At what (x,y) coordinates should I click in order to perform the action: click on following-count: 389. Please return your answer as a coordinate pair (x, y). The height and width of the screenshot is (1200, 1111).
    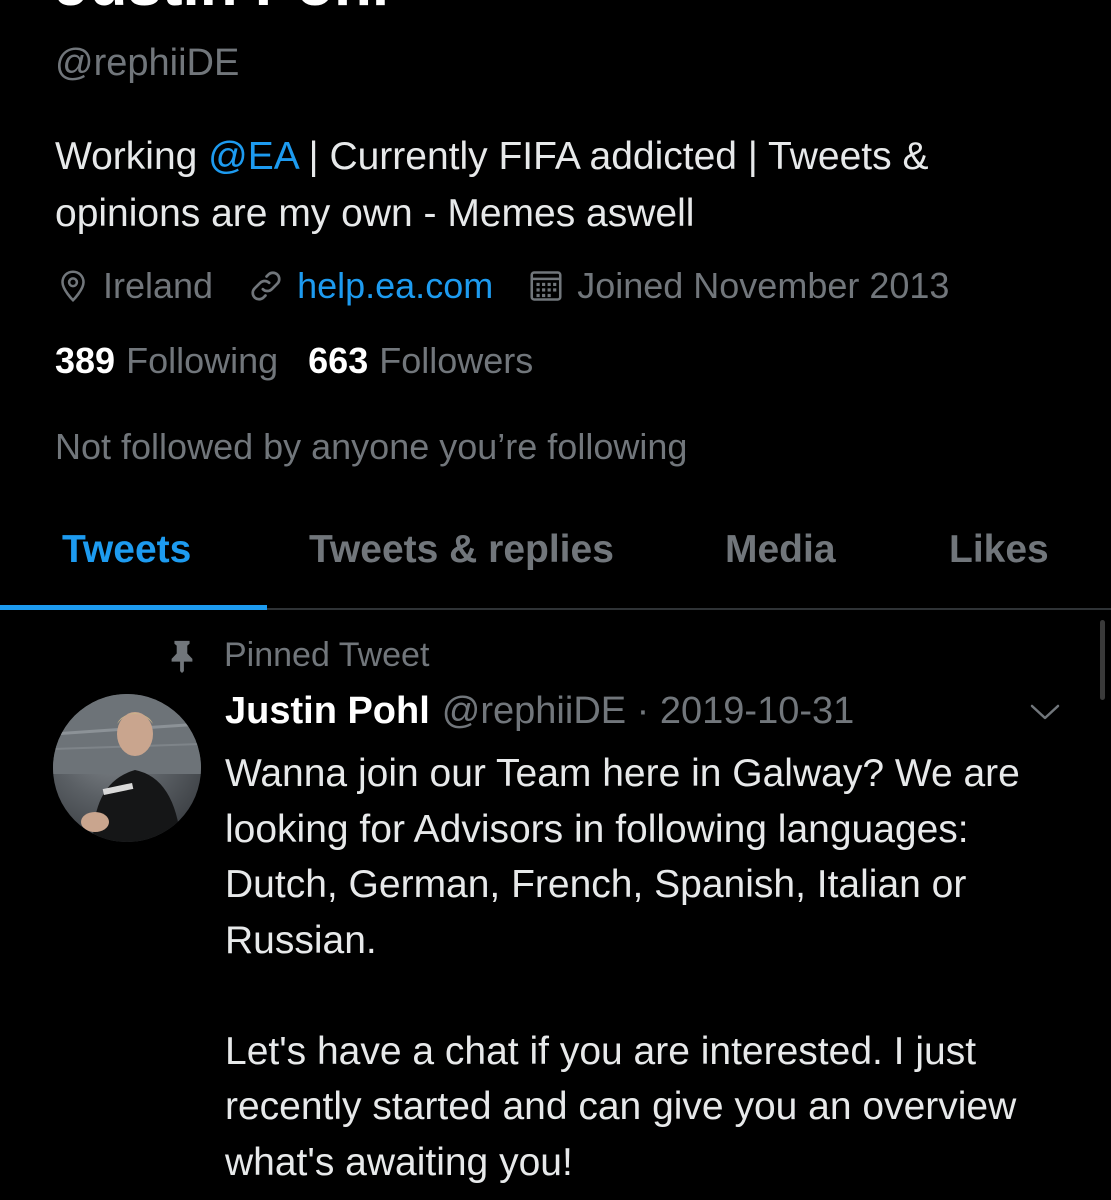
    Looking at the image, I should click on (85, 360).